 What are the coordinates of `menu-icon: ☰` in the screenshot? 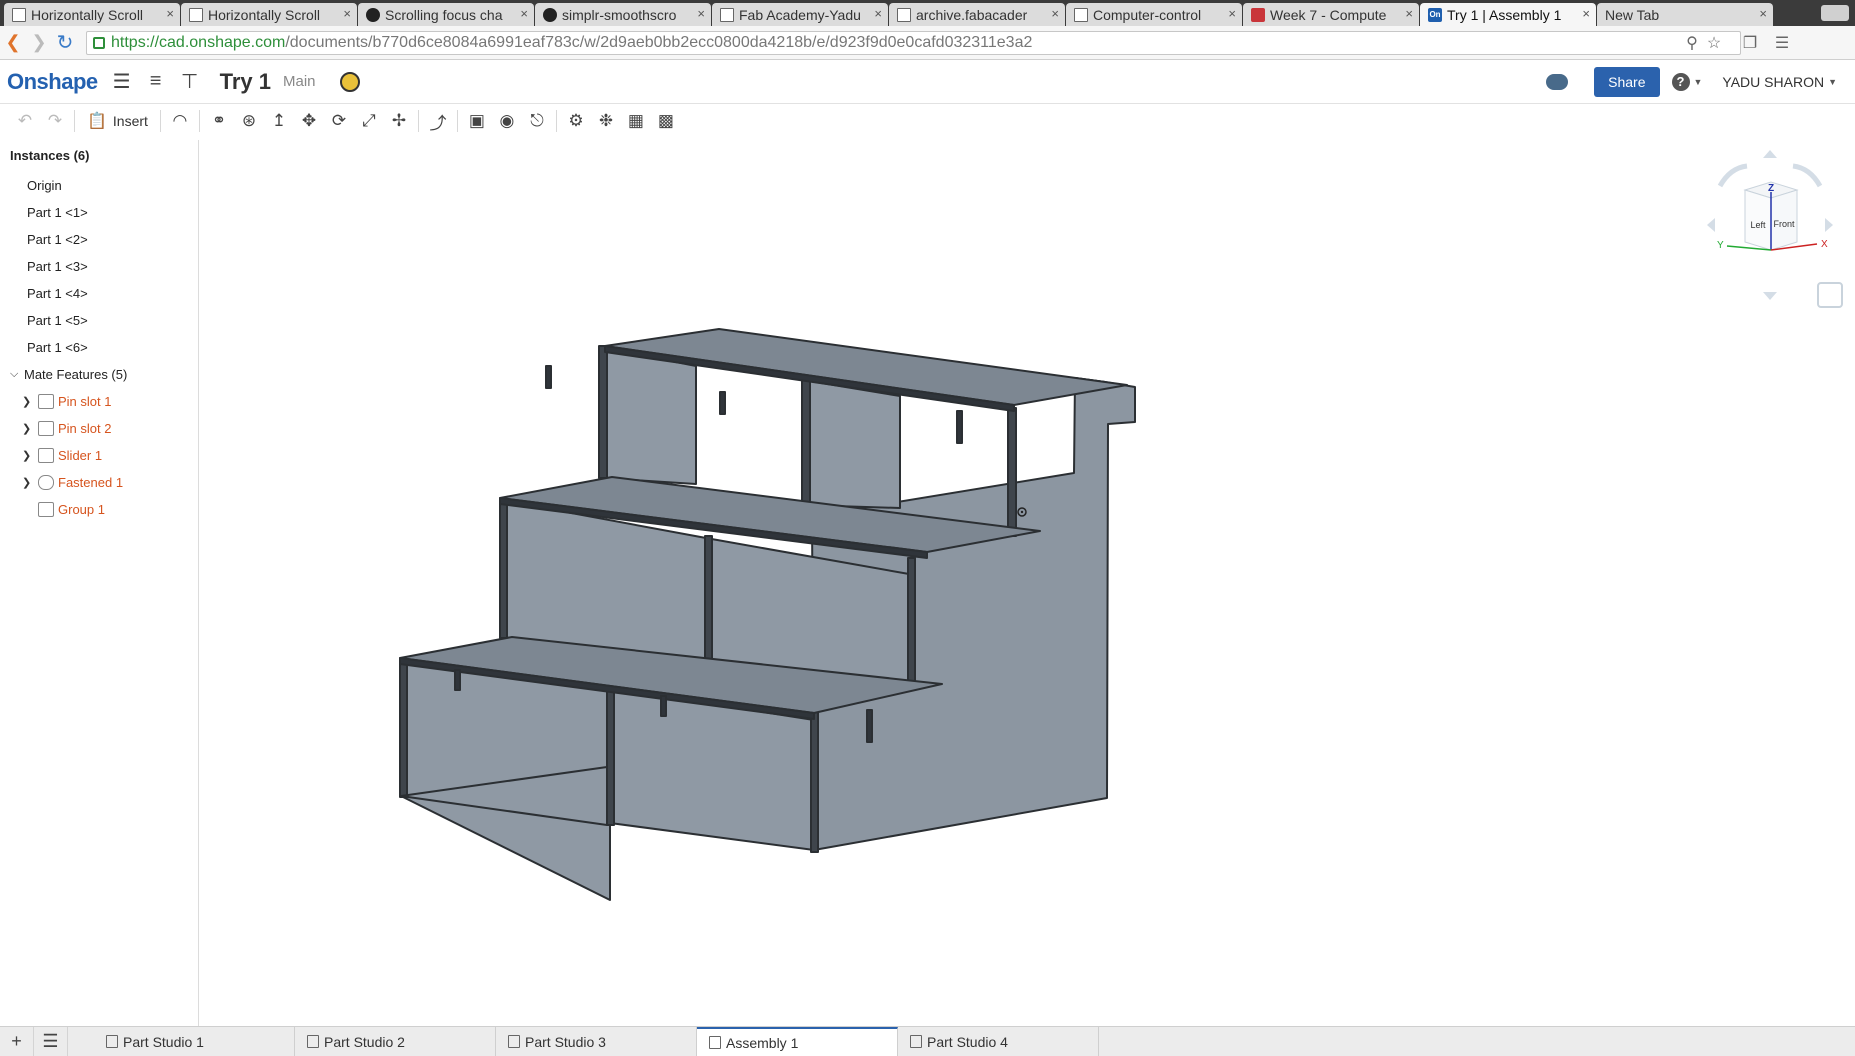 It's located at (1782, 43).